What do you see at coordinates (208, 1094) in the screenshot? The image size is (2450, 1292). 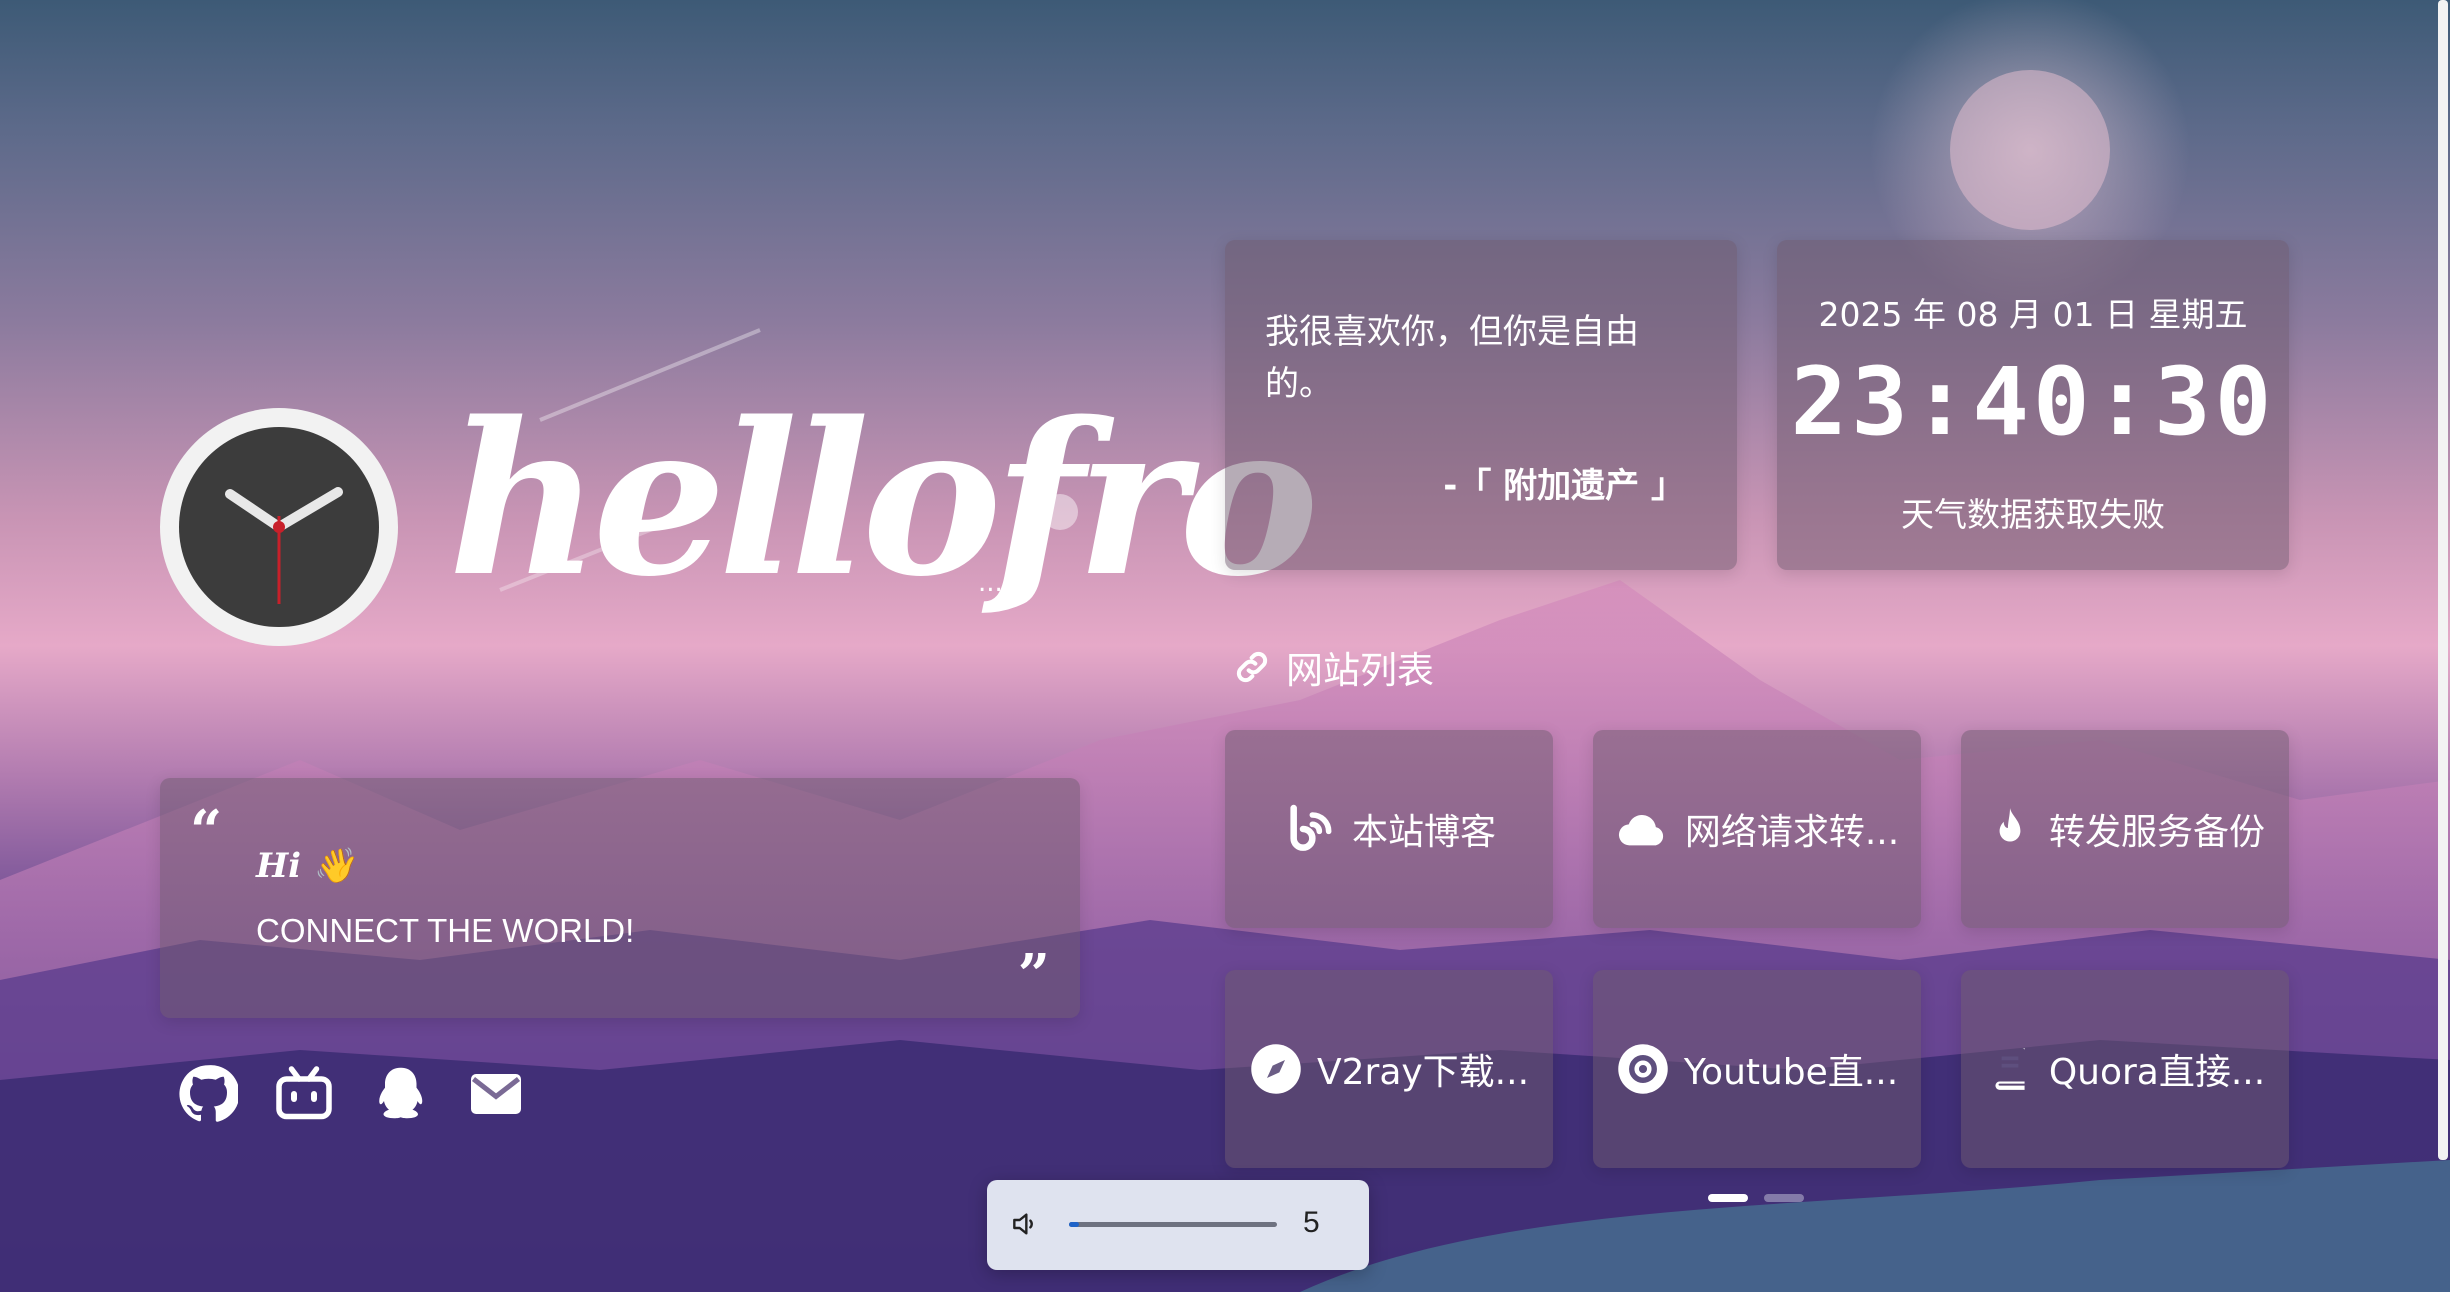 I see `github-icon` at bounding box center [208, 1094].